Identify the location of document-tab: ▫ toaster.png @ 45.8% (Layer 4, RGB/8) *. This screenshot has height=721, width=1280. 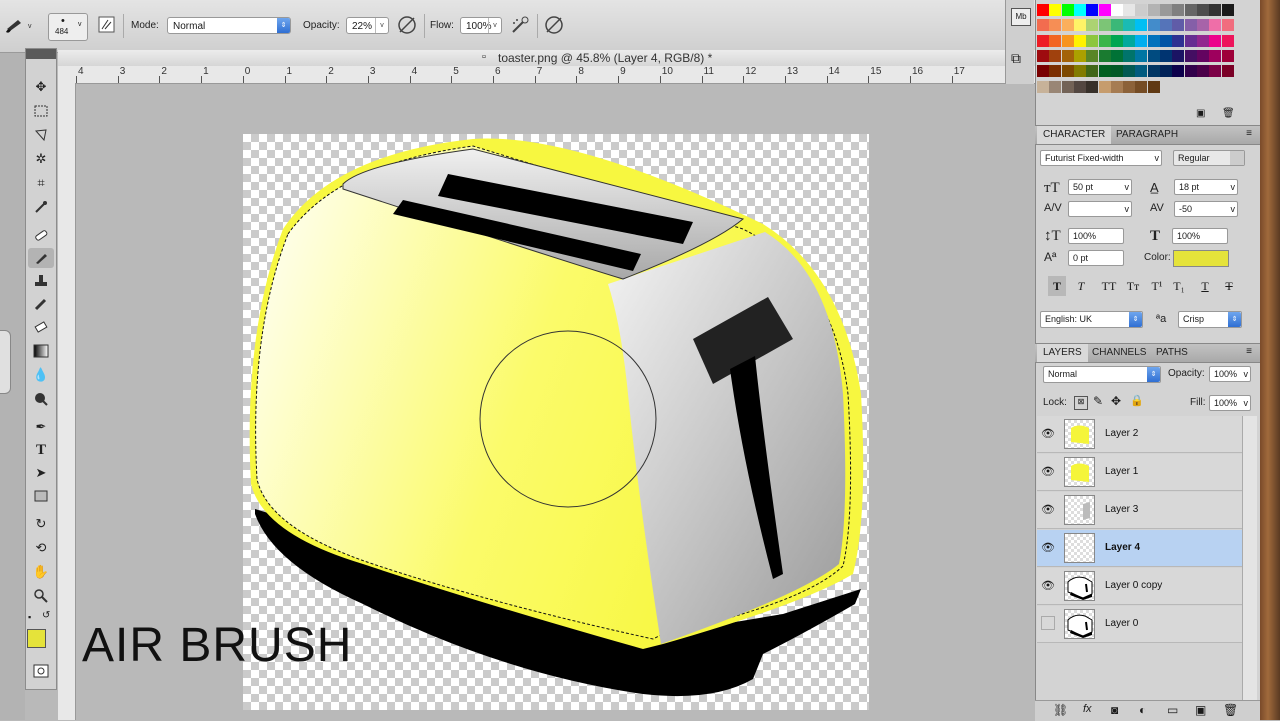
(546, 58).